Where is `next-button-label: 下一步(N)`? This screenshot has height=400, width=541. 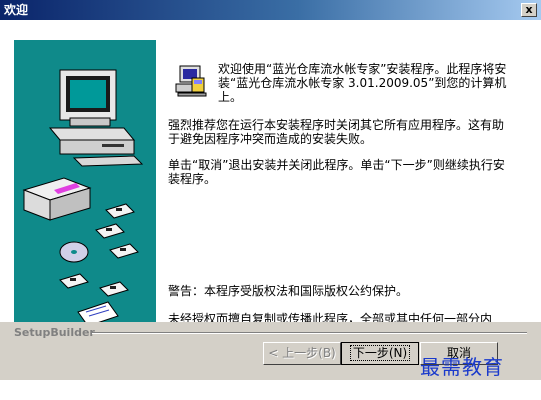 next-button-label: 下一步(N) is located at coordinates (380, 353).